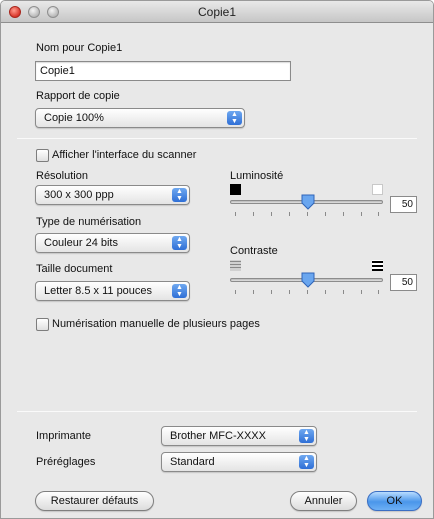 The height and width of the screenshot is (519, 434). I want to click on doc-size-value: Letter 8.5 x 11 pouces, so click(98, 291).